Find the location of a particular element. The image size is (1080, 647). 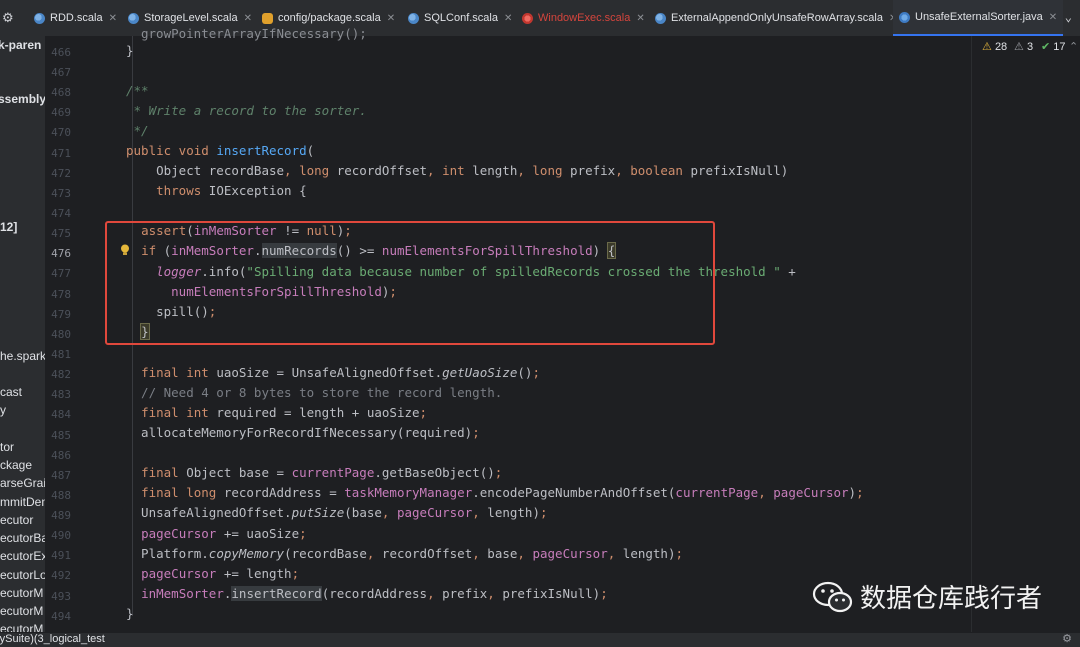

line-number: 490 is located at coordinates (61, 535).